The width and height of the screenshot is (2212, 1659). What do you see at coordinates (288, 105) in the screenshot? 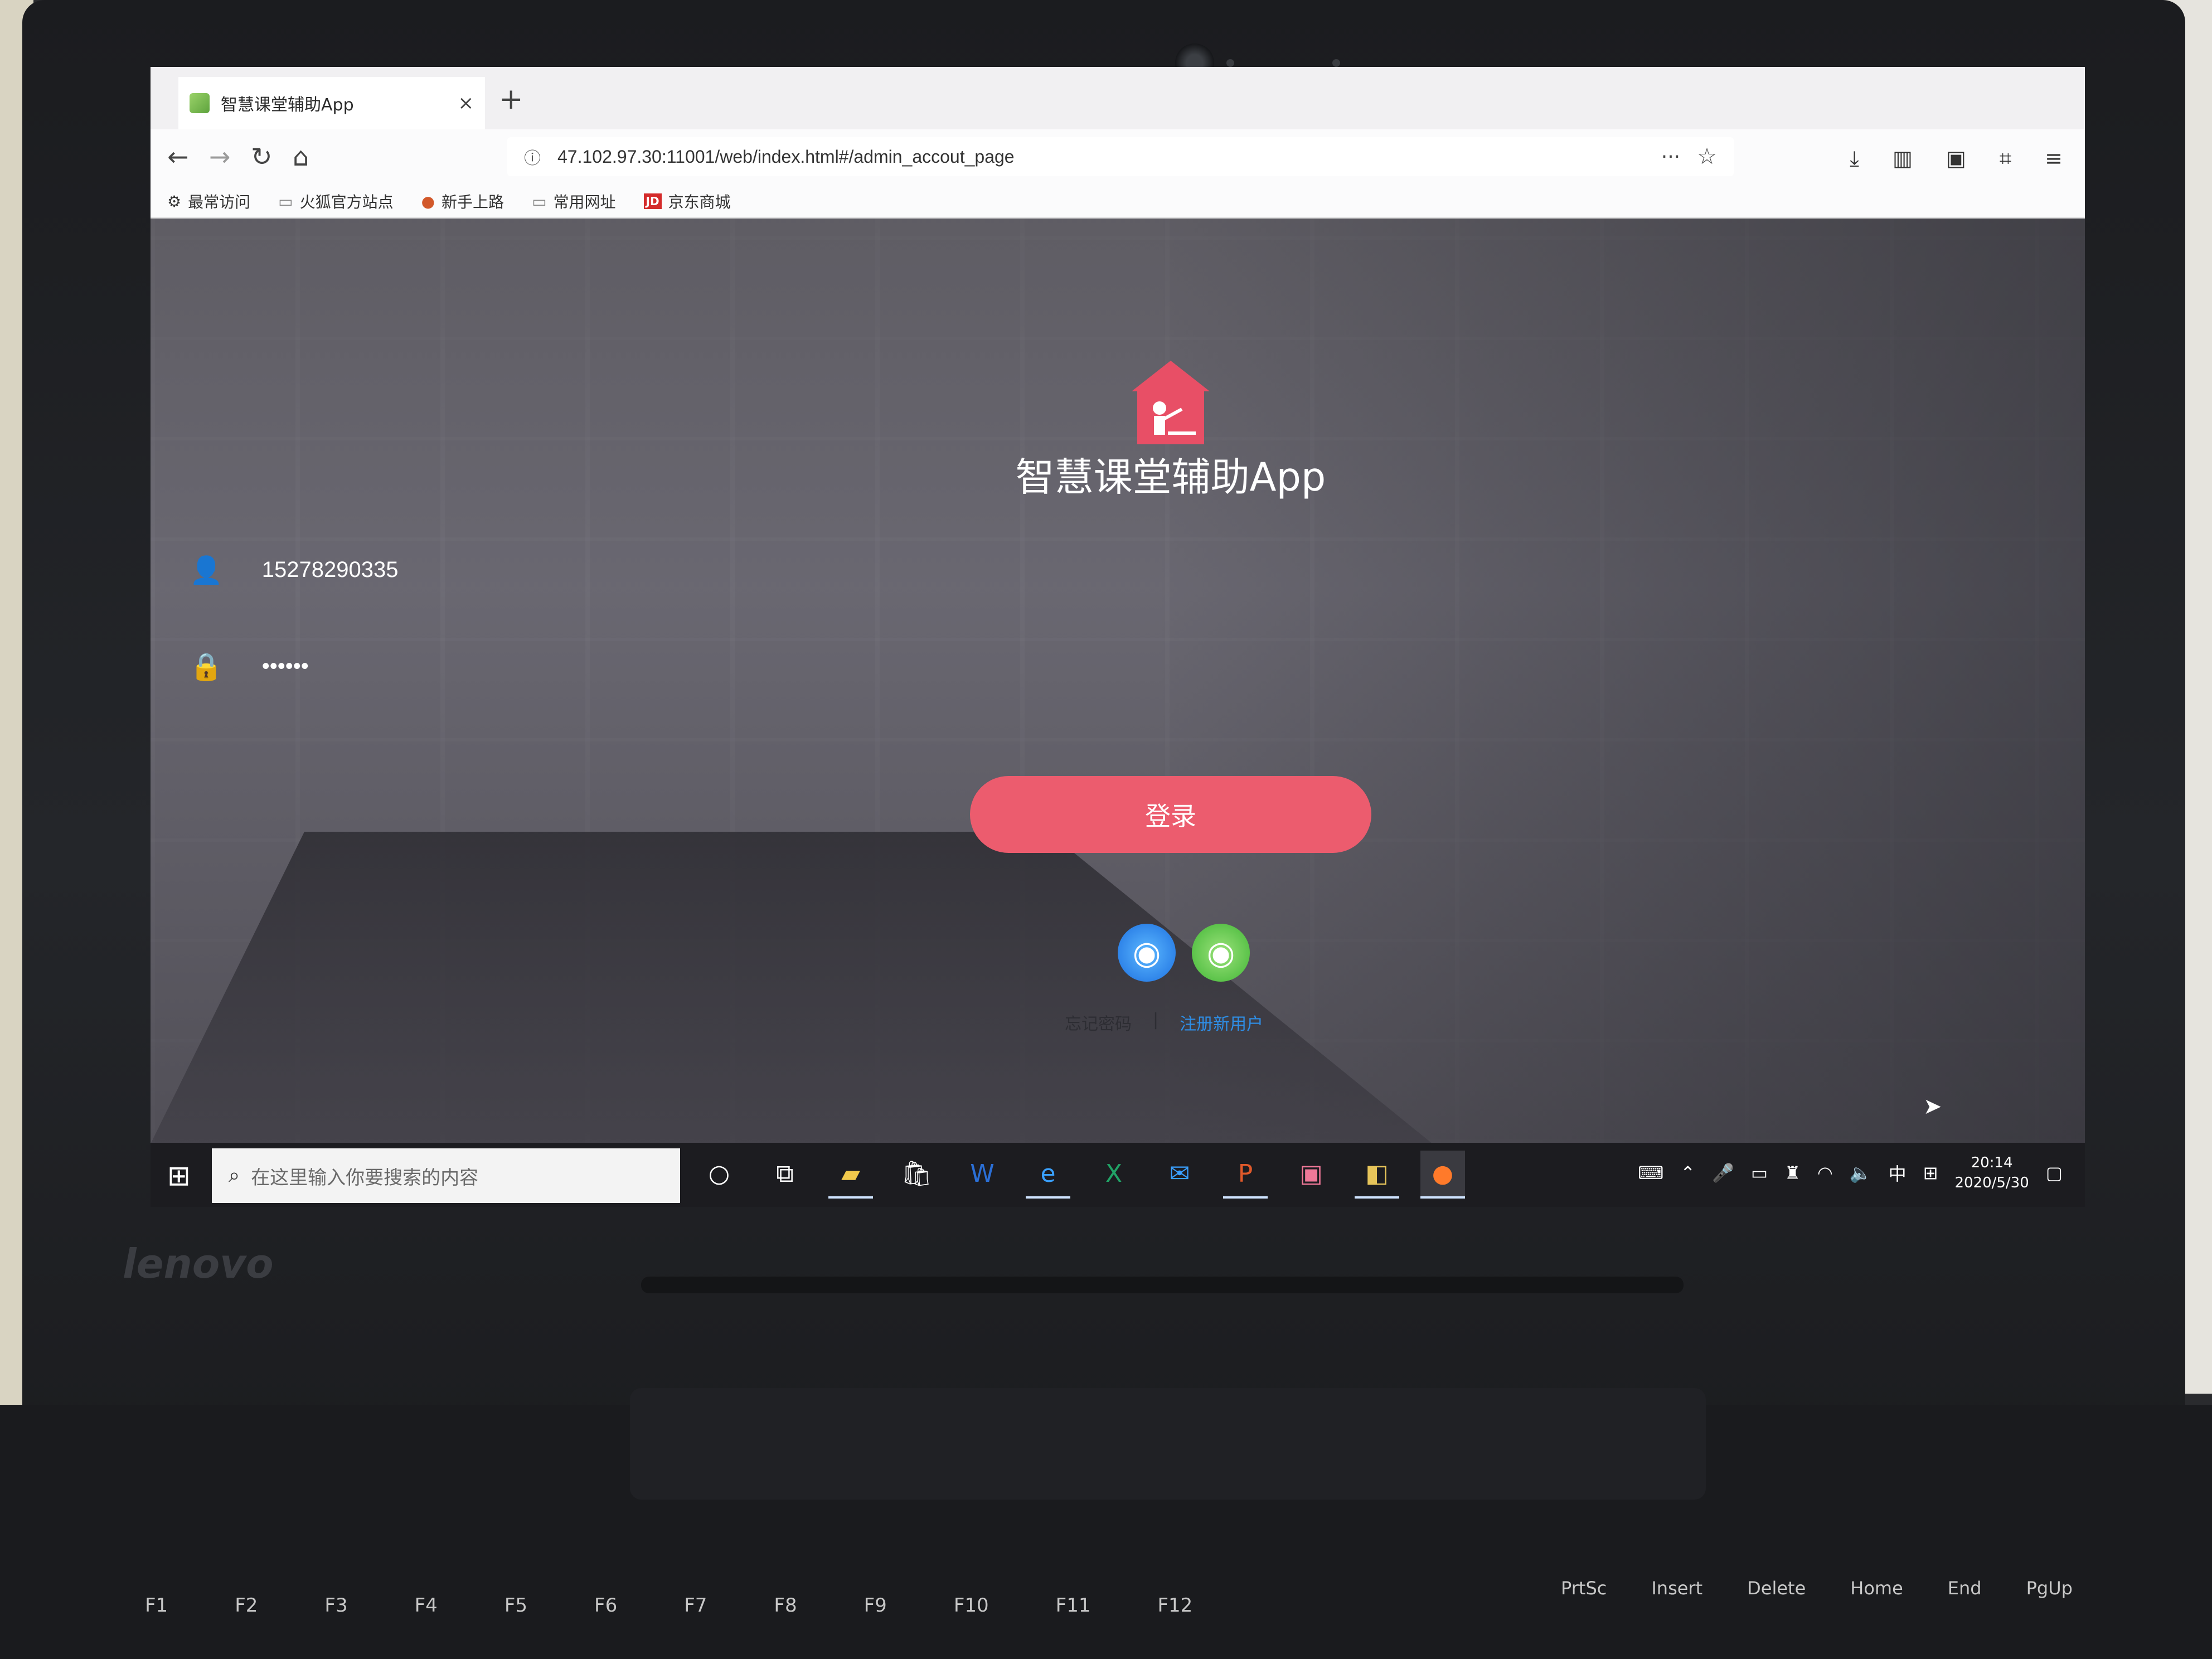
I see `tab-title: 智慧课堂辅助App` at bounding box center [288, 105].